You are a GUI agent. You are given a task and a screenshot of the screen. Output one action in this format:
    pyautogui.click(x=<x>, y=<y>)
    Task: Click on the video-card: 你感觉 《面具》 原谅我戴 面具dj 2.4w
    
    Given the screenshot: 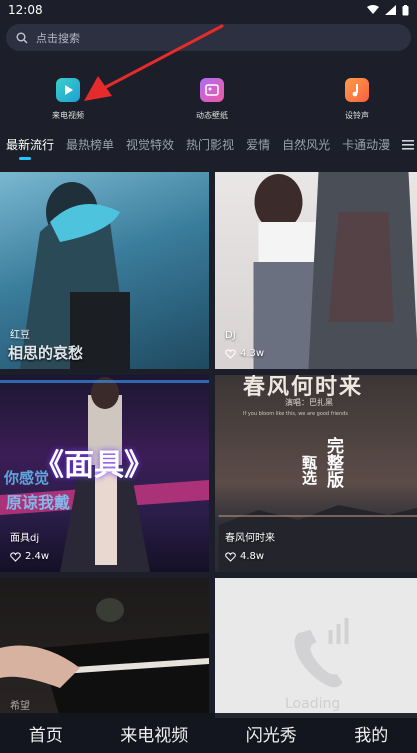 What is the action you would take?
    pyautogui.click(x=104, y=473)
    